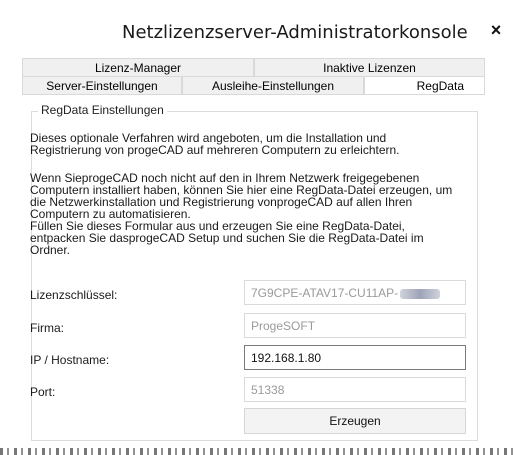 The height and width of the screenshot is (455, 513). I want to click on tab-ausleihe-einstellungen: Ausleihe-Einstellungen, so click(273, 85).